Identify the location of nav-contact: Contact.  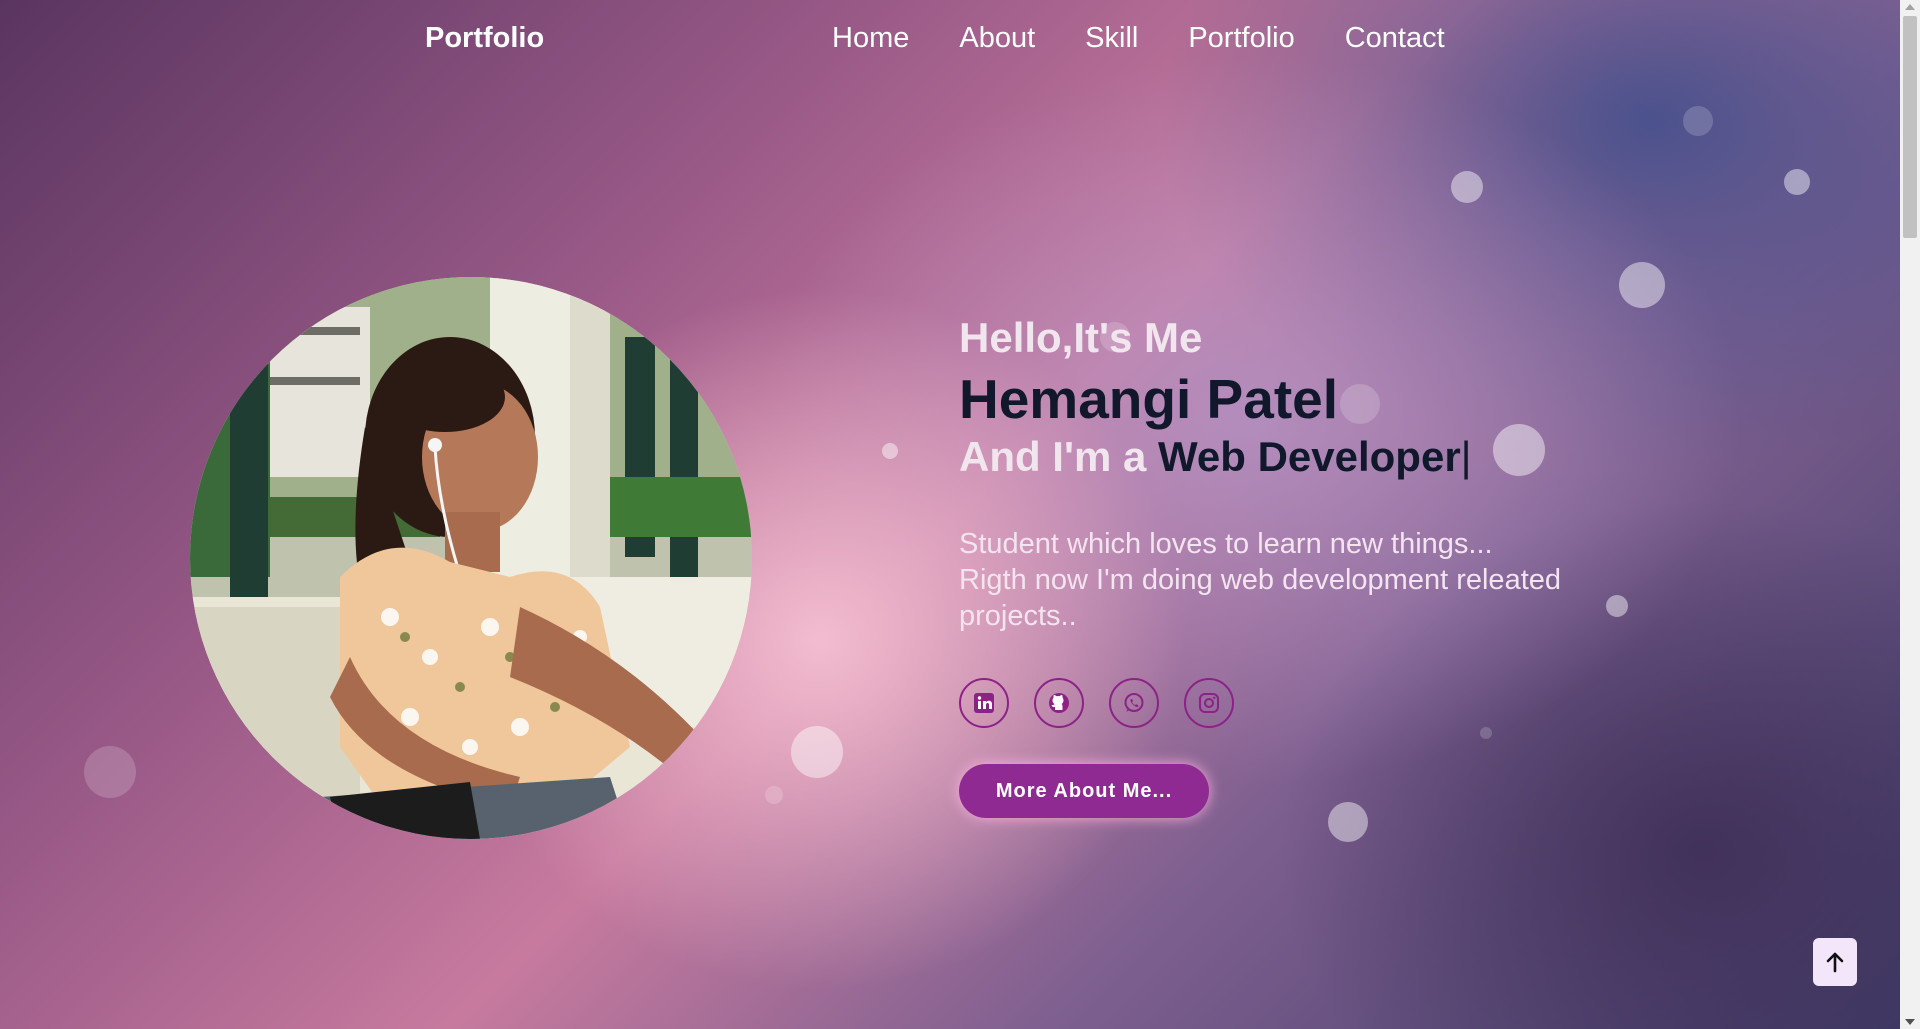
(1395, 38).